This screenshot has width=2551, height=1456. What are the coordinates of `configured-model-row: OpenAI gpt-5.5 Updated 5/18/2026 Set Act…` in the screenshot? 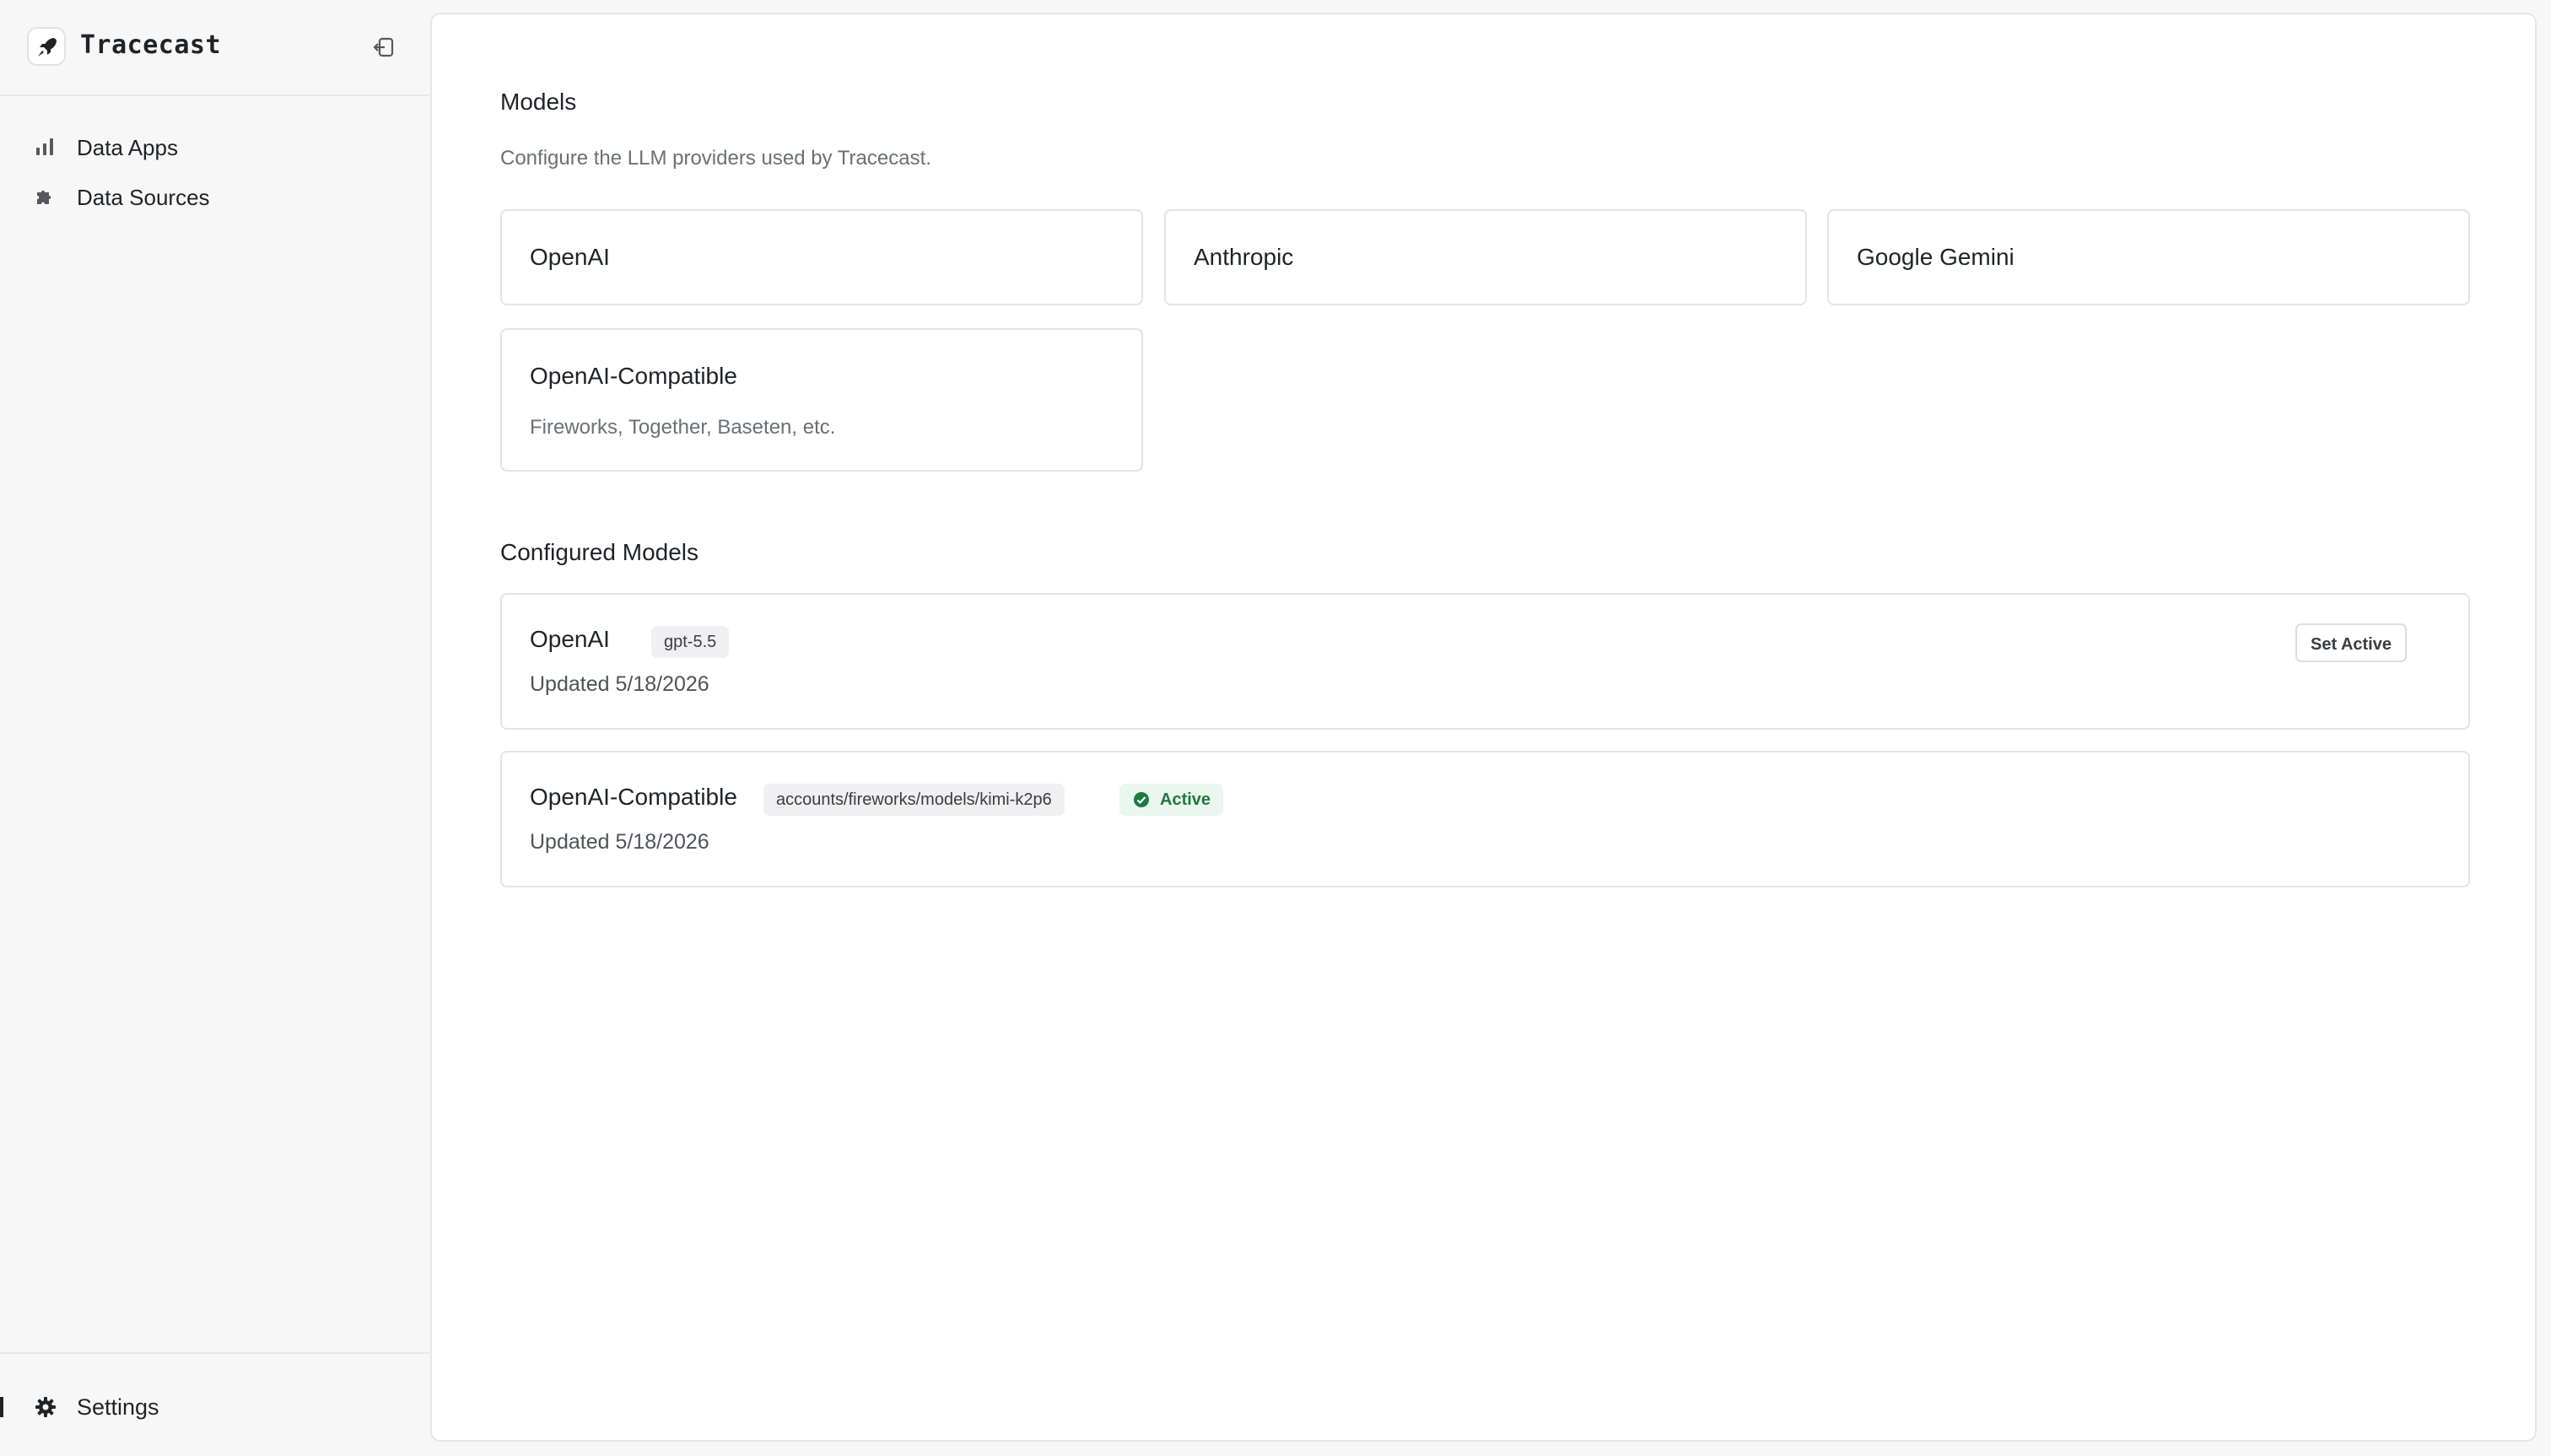 It's located at (1485, 662).